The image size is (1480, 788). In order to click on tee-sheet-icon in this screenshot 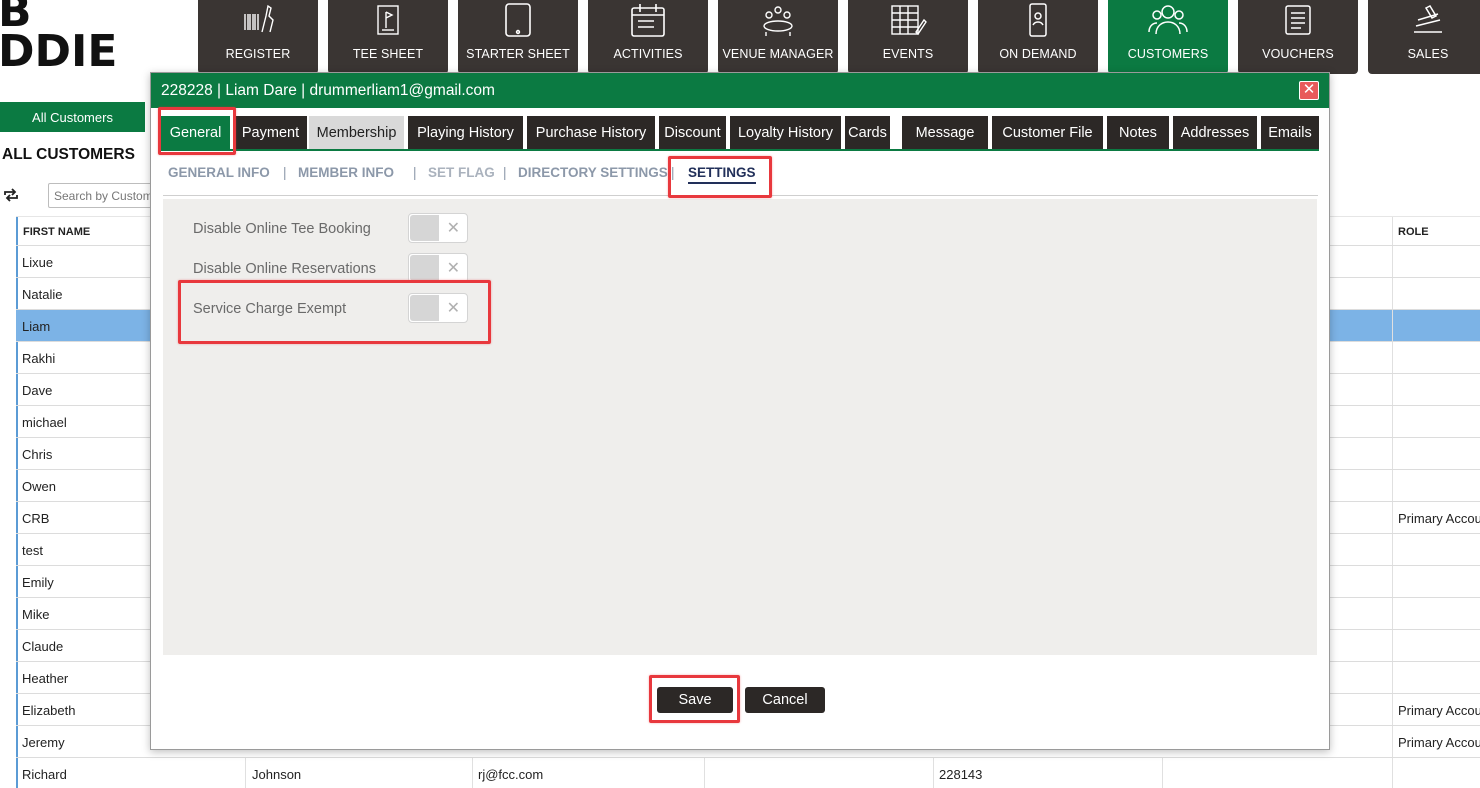, I will do `click(388, 20)`.